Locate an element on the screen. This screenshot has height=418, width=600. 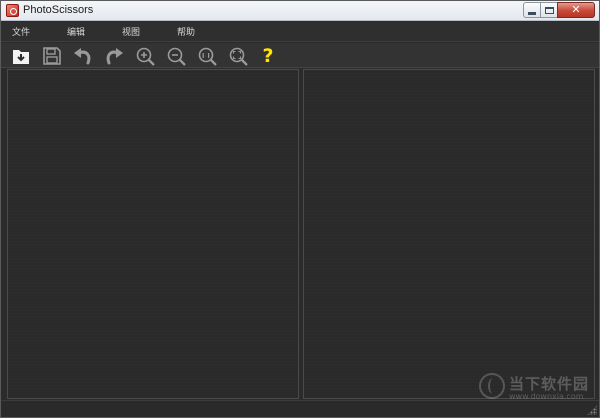
caption-buttons: ✕ is located at coordinates (559, 10).